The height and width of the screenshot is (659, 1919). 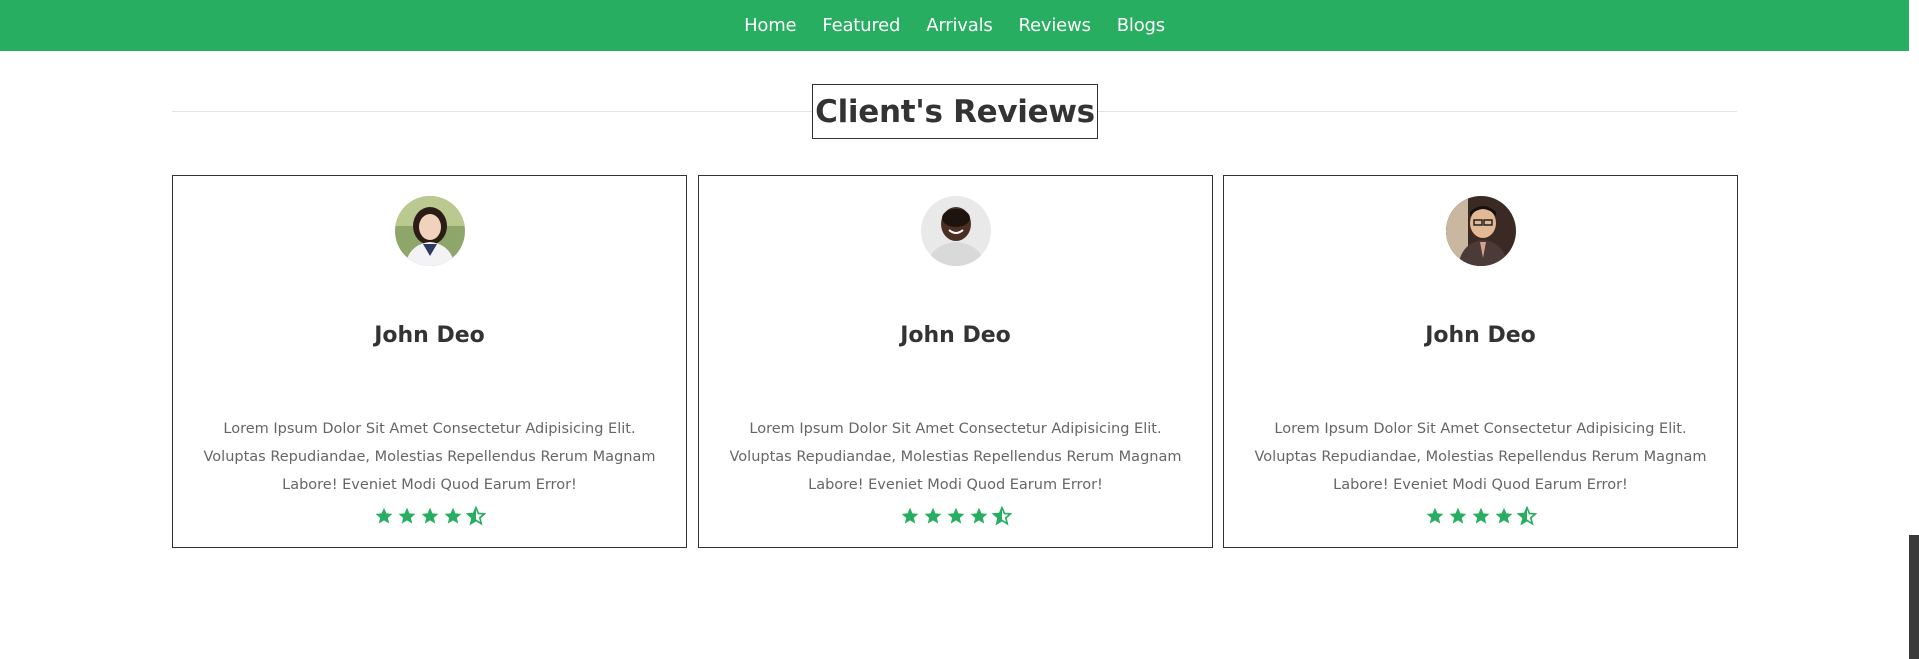 I want to click on section-heading: Client's Reviews, so click(x=954, y=111).